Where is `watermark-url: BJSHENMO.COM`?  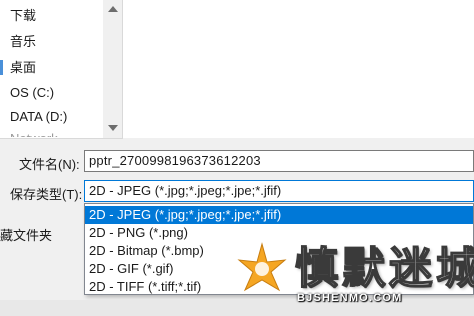
watermark-url: BJSHENMO.COM is located at coordinates (350, 298).